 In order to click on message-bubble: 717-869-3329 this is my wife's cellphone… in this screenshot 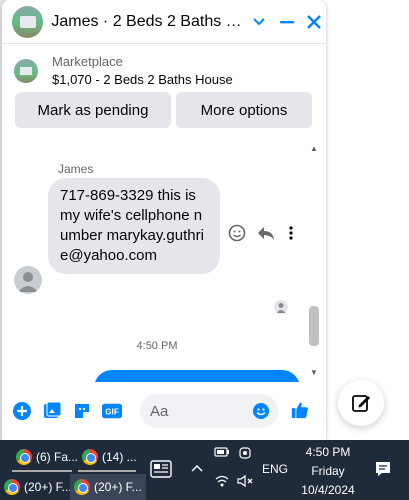, I will do `click(134, 226)`.